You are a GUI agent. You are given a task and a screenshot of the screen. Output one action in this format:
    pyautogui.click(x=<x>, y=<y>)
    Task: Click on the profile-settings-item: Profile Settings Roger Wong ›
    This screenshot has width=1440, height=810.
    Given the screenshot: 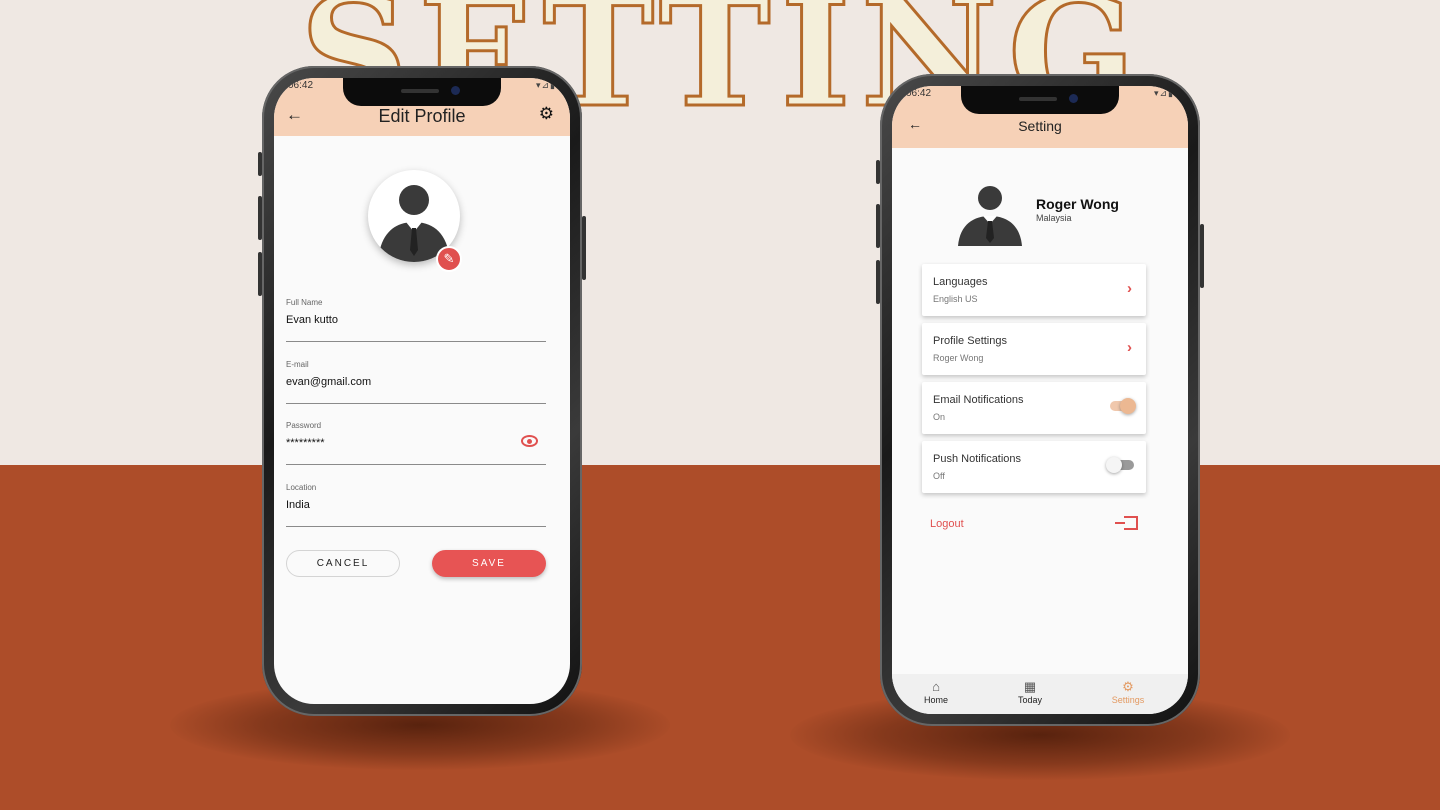 What is the action you would take?
    pyautogui.click(x=1034, y=349)
    